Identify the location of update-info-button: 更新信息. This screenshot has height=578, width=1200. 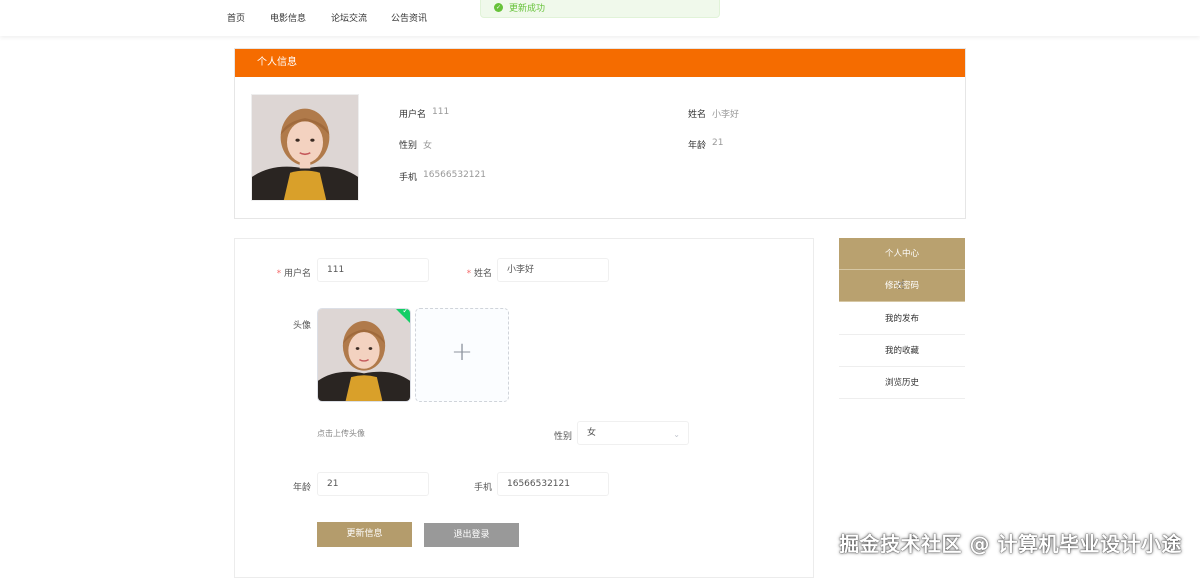
(364, 534).